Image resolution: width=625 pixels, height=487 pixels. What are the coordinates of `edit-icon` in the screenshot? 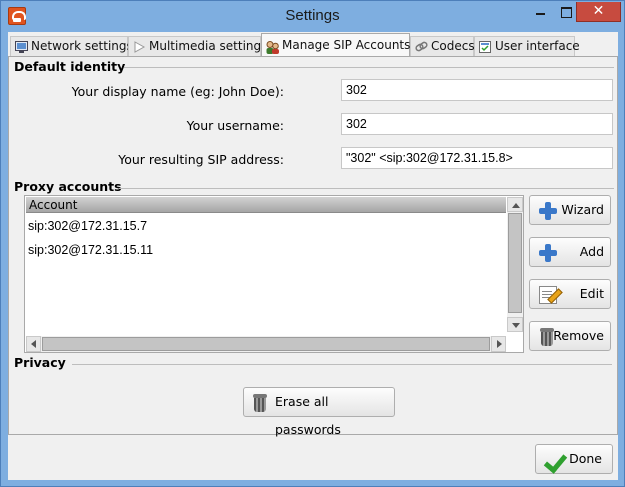 It's located at (548, 295).